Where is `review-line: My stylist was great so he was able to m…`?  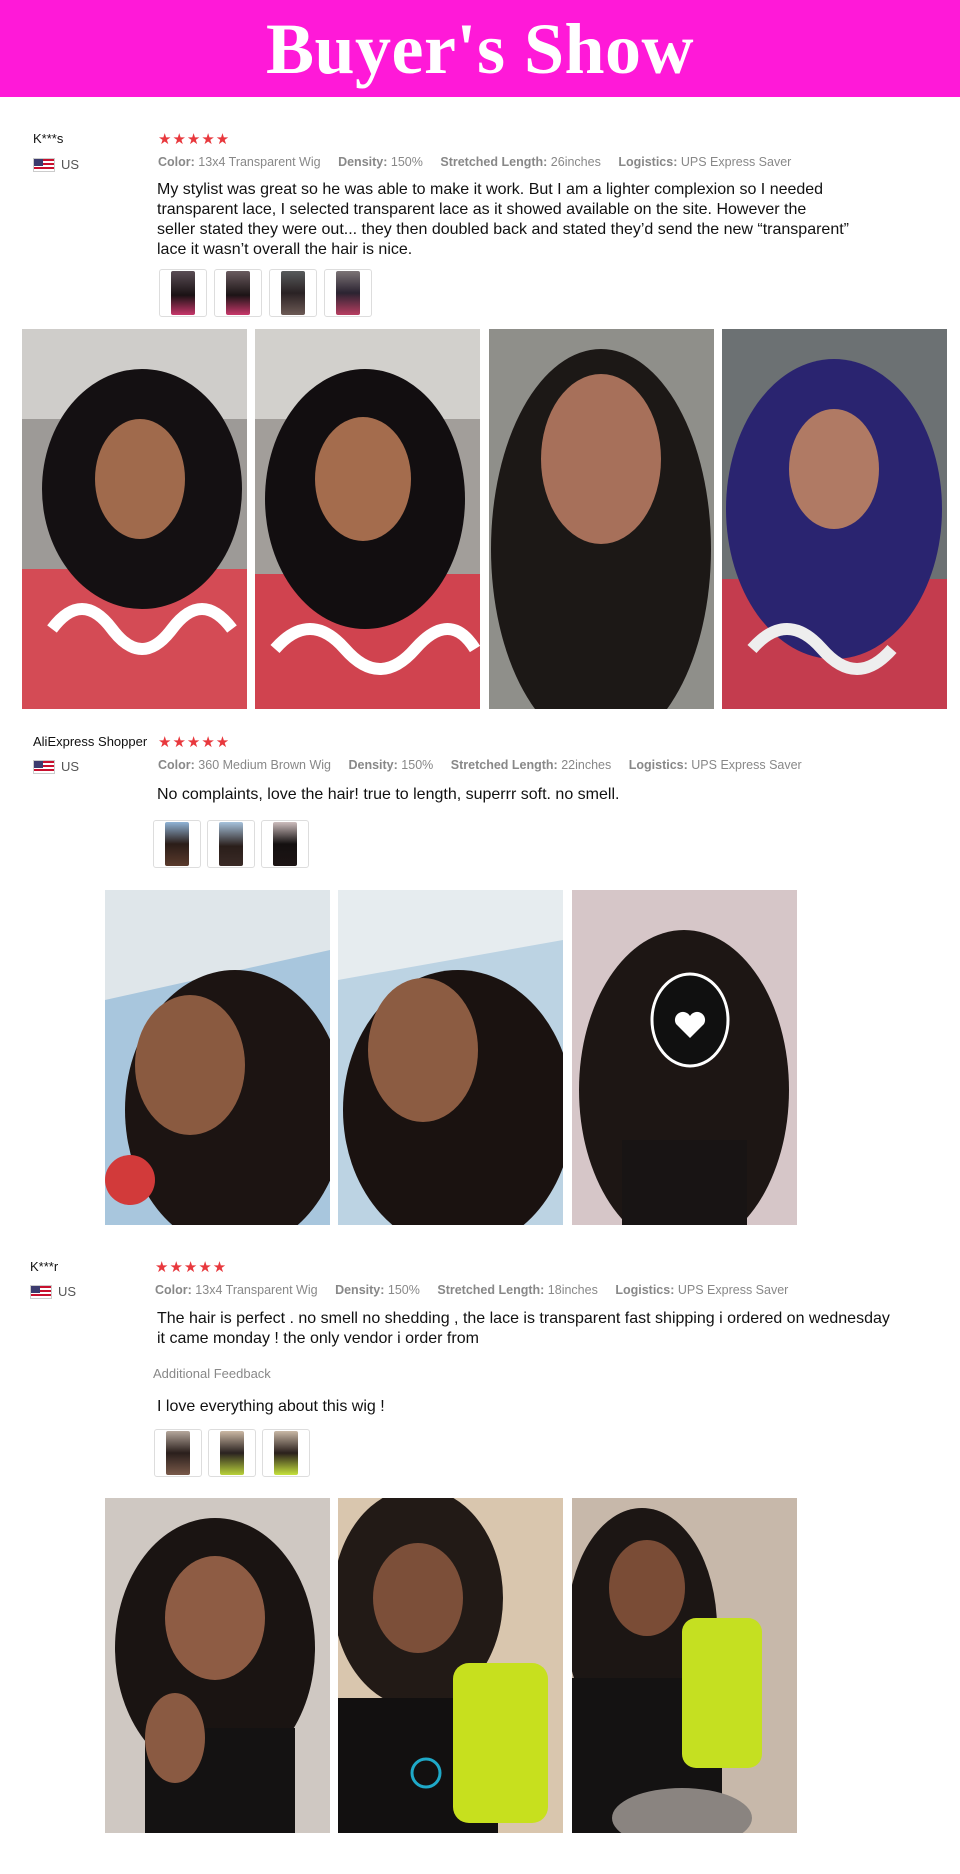 review-line: My stylist was great so he was able to m… is located at coordinates (490, 189).